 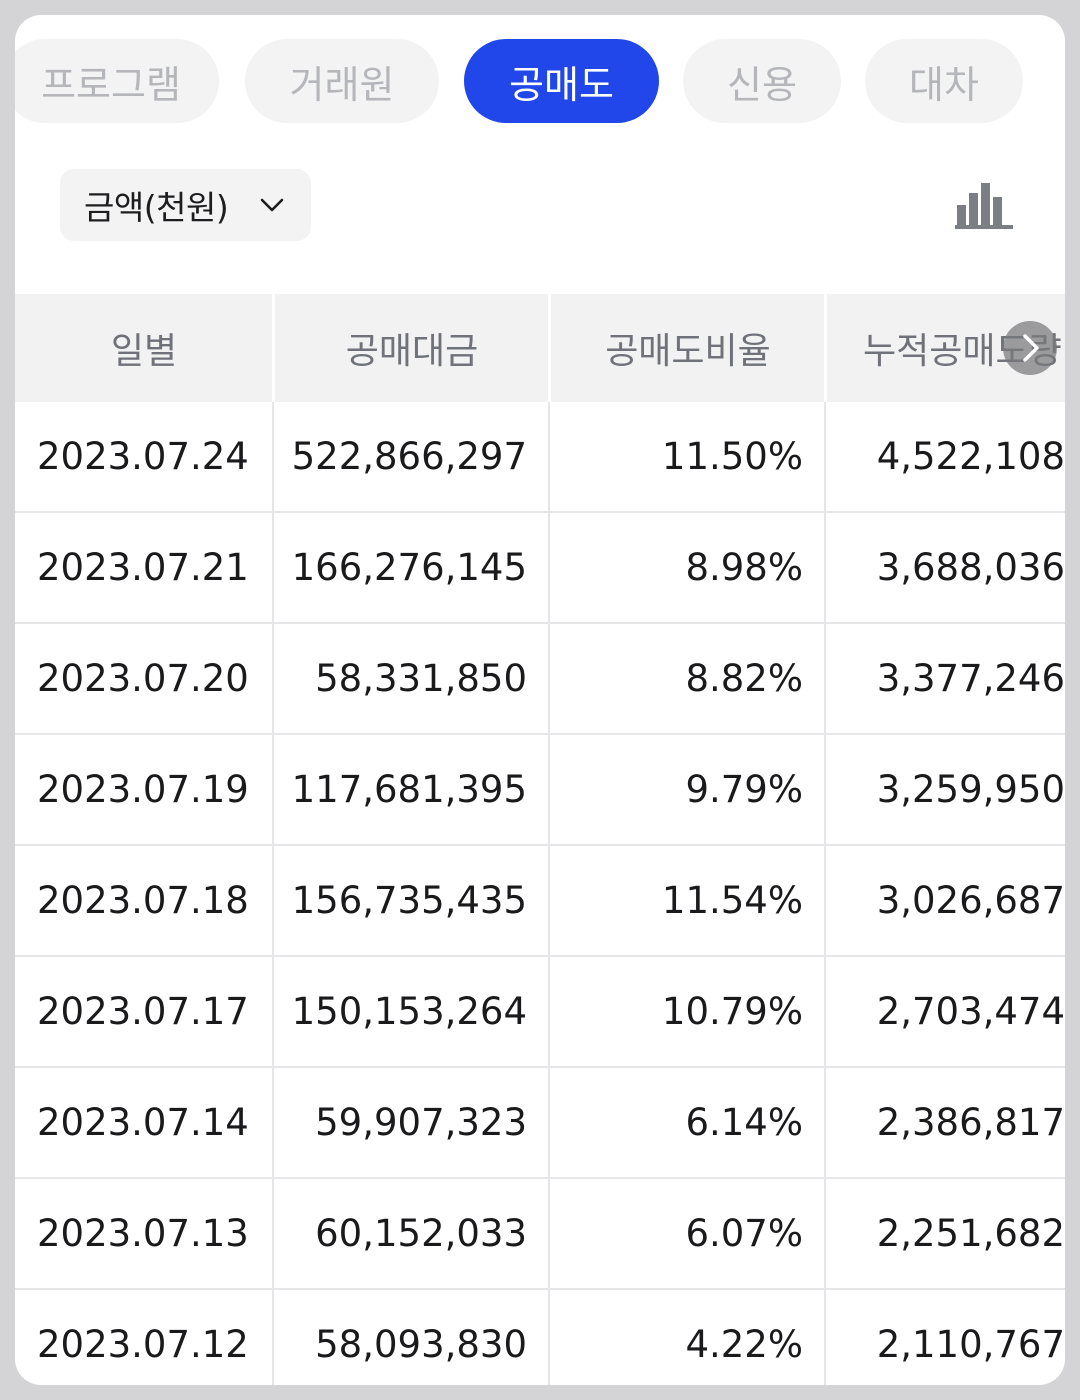 What do you see at coordinates (421, 1344) in the screenshot?
I see `short-amount-cell: 58,093,830` at bounding box center [421, 1344].